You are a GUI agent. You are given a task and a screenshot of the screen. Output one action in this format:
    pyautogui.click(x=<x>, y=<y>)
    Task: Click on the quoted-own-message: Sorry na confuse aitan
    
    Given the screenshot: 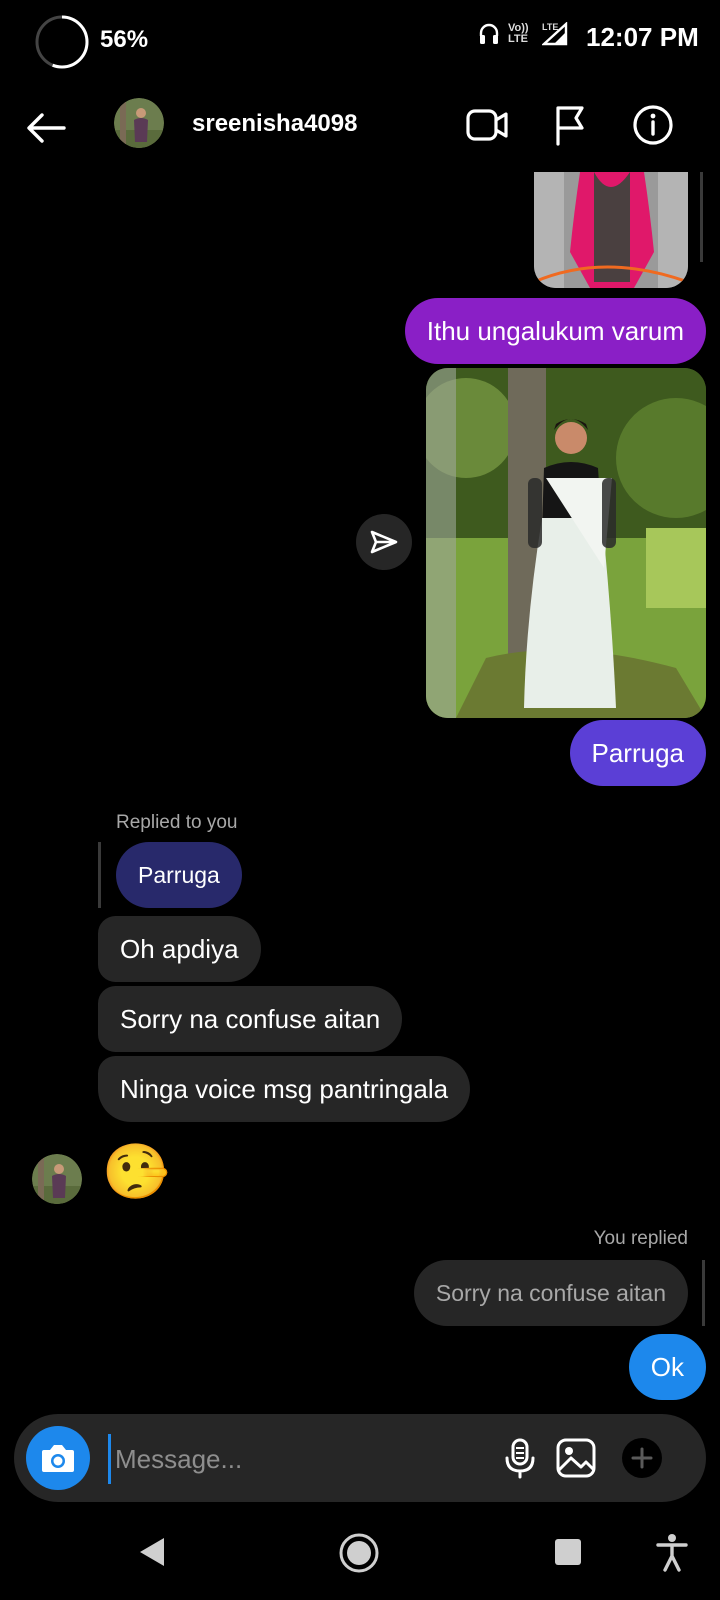 What is the action you would take?
    pyautogui.click(x=550, y=1293)
    